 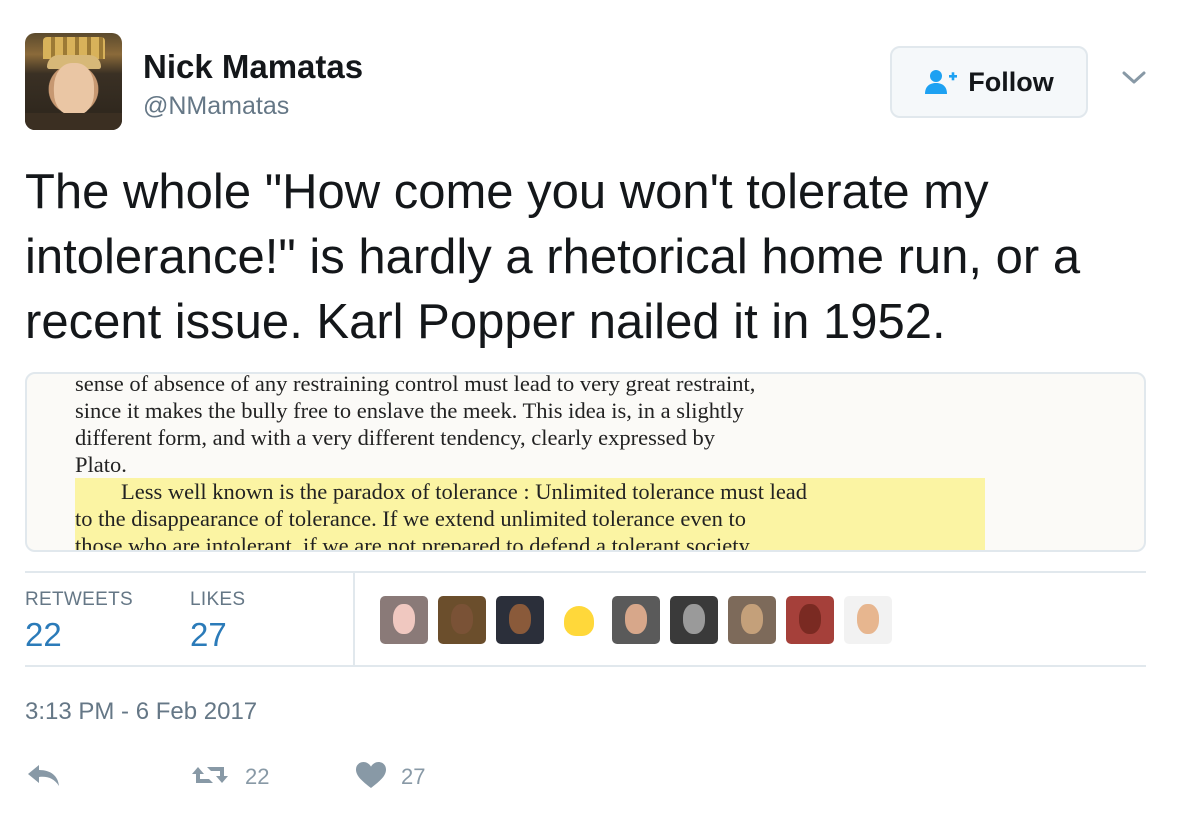 I want to click on like-button: 27, so click(x=390, y=777).